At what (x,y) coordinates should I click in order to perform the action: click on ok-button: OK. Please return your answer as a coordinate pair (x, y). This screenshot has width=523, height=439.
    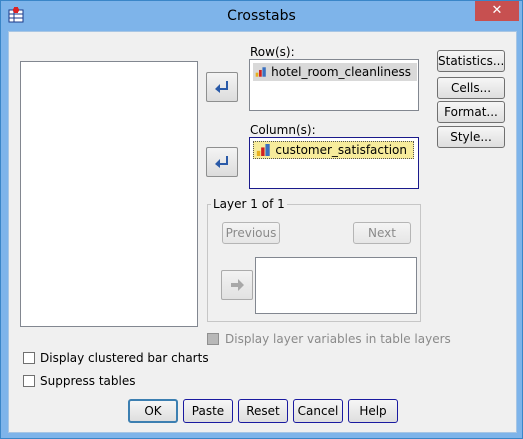
    Looking at the image, I should click on (153, 411).